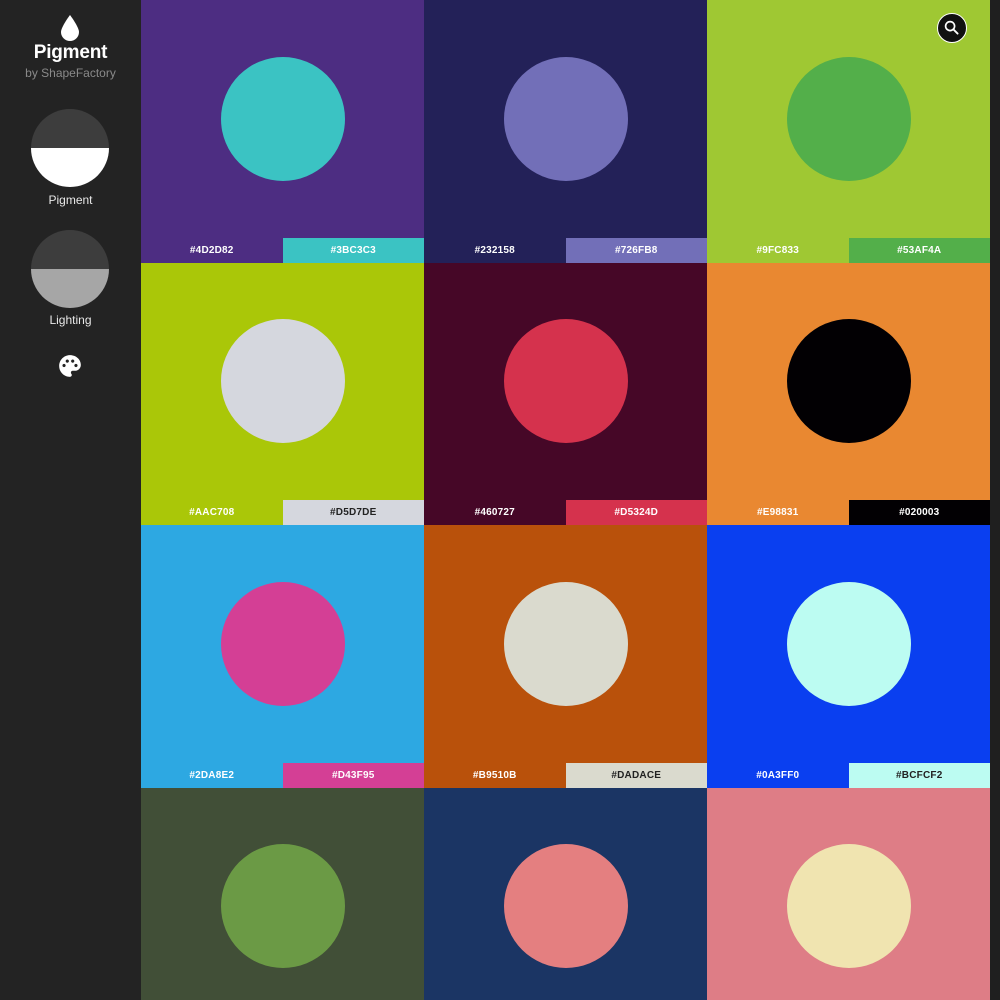 Image resolution: width=1000 pixels, height=1000 pixels. Describe the element at coordinates (636, 512) in the screenshot. I see `foreground-hex-swatch: #D5324D` at that location.